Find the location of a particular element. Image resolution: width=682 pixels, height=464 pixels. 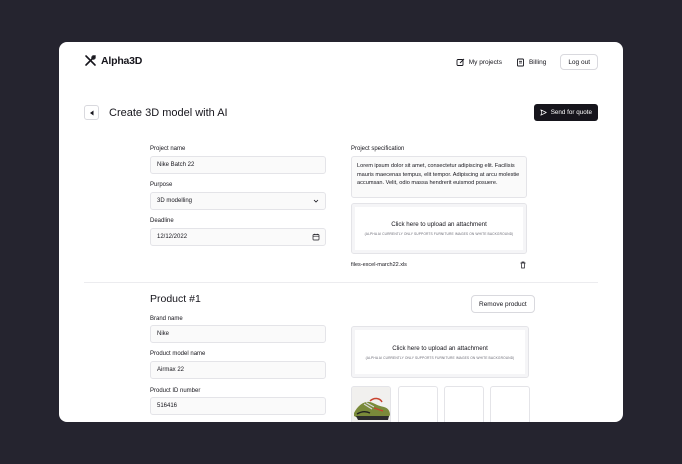

send-for-quote-button: Send for quote is located at coordinates (565, 112).